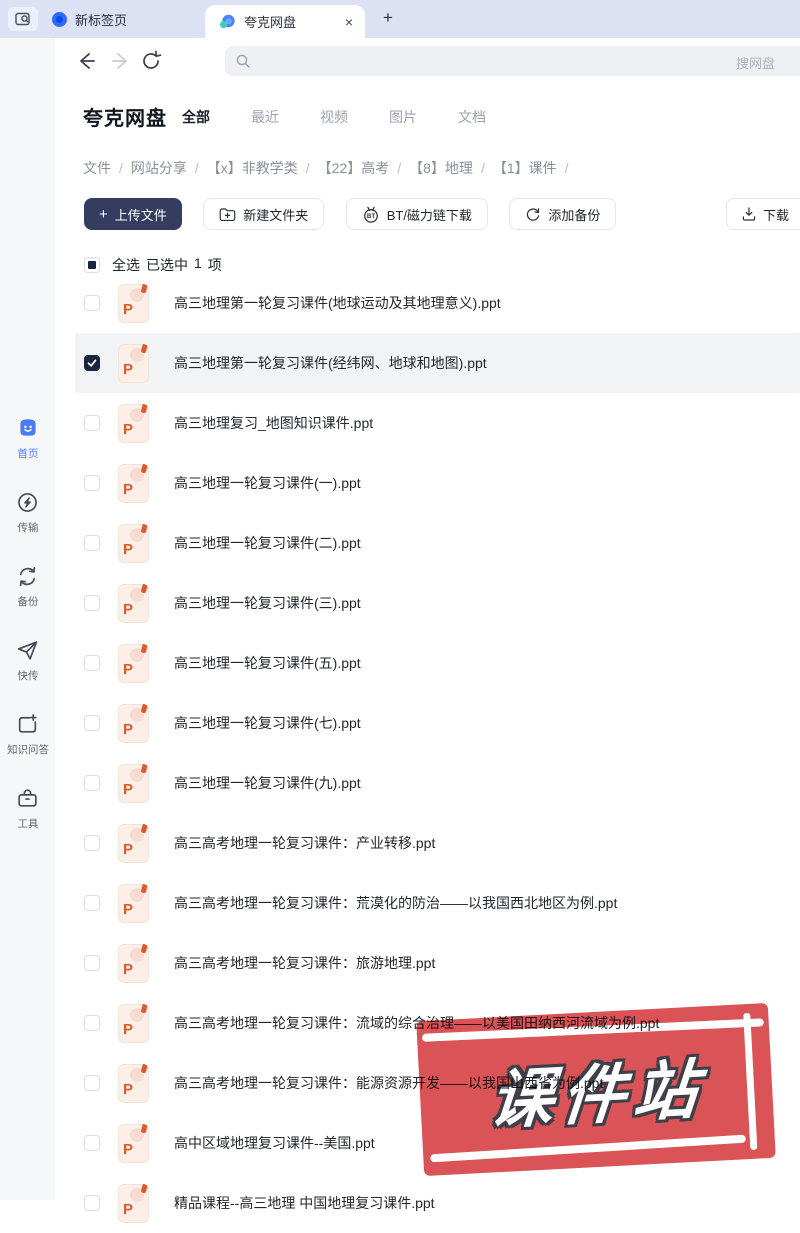 The height and width of the screenshot is (1233, 800). Describe the element at coordinates (563, 214) in the screenshot. I see `add-backup-button: 添加备份` at that location.